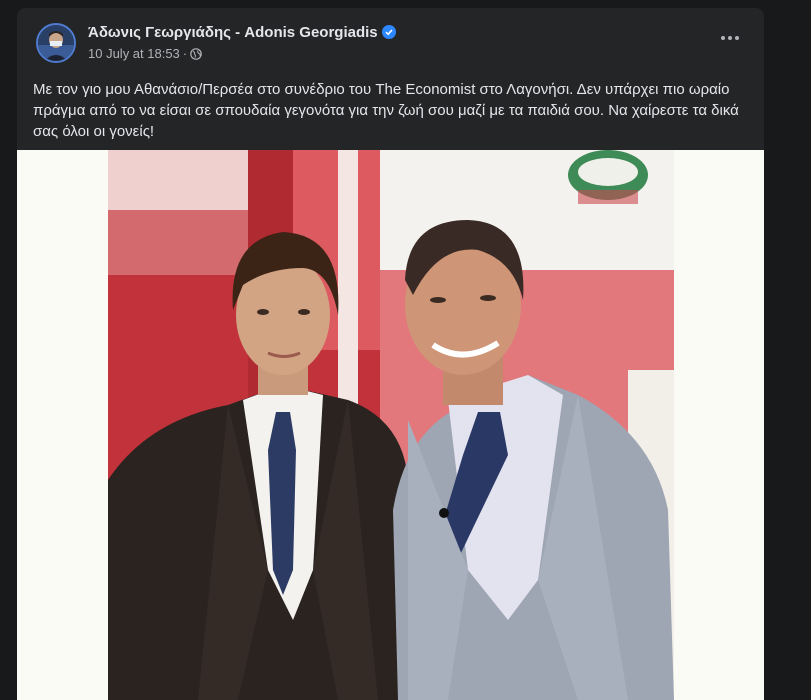 This screenshot has width=811, height=700. What do you see at coordinates (56, 43) in the screenshot?
I see `author-avatar` at bounding box center [56, 43].